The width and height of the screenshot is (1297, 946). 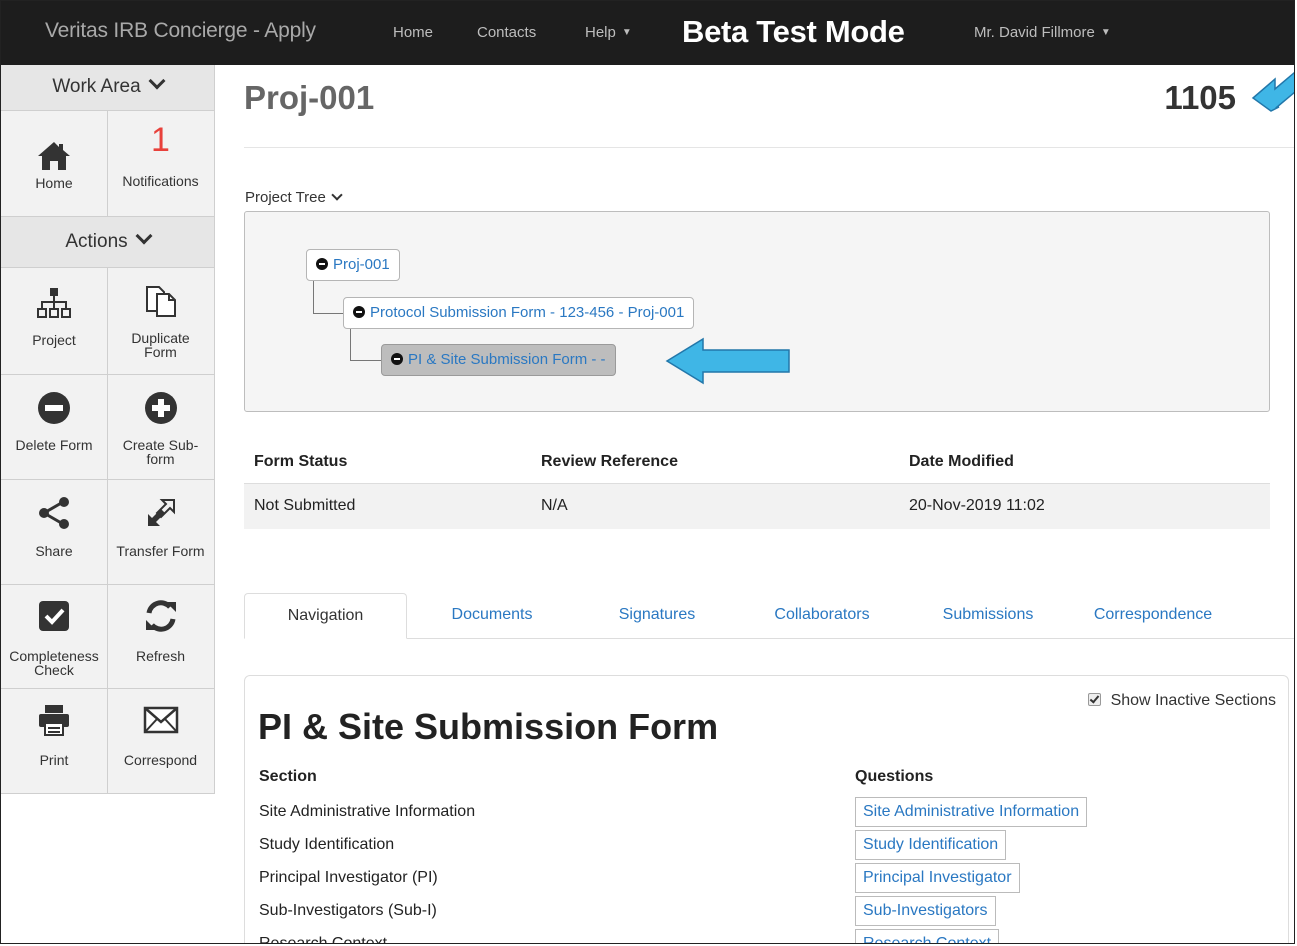 What do you see at coordinates (361, 264) in the screenshot?
I see `tree-node-label: Proj-001` at bounding box center [361, 264].